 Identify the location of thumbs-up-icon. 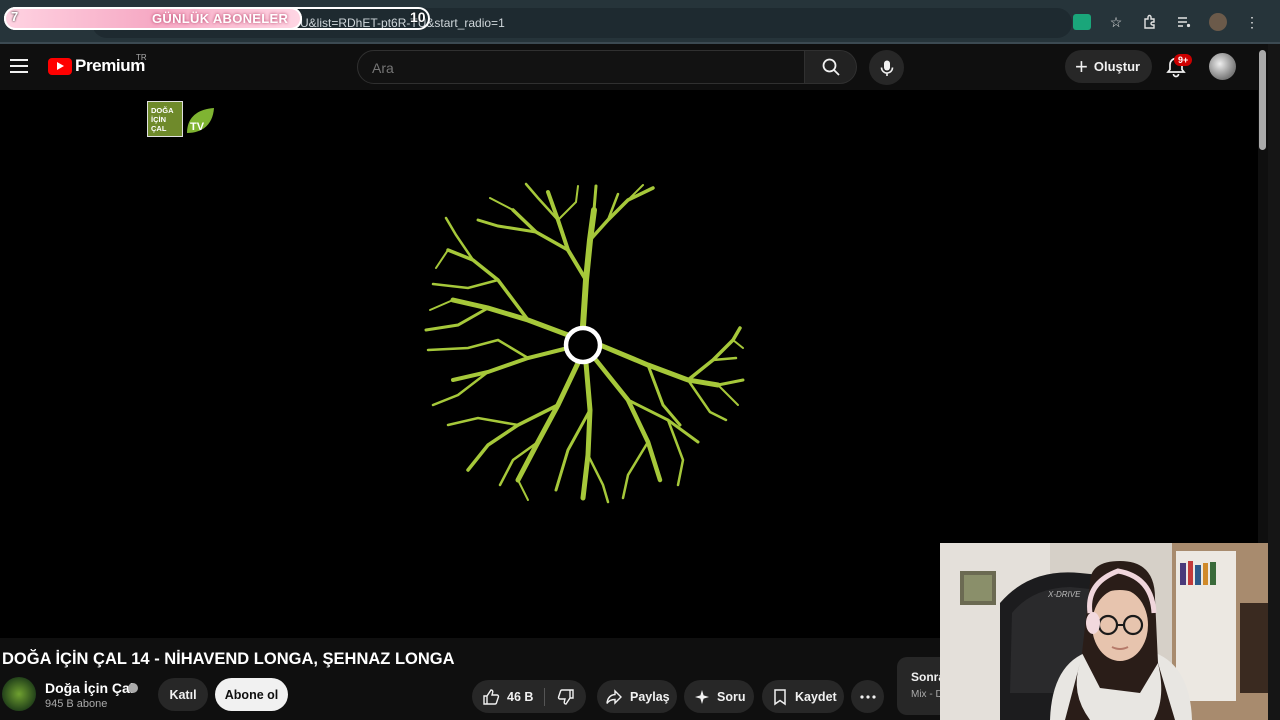
(491, 697).